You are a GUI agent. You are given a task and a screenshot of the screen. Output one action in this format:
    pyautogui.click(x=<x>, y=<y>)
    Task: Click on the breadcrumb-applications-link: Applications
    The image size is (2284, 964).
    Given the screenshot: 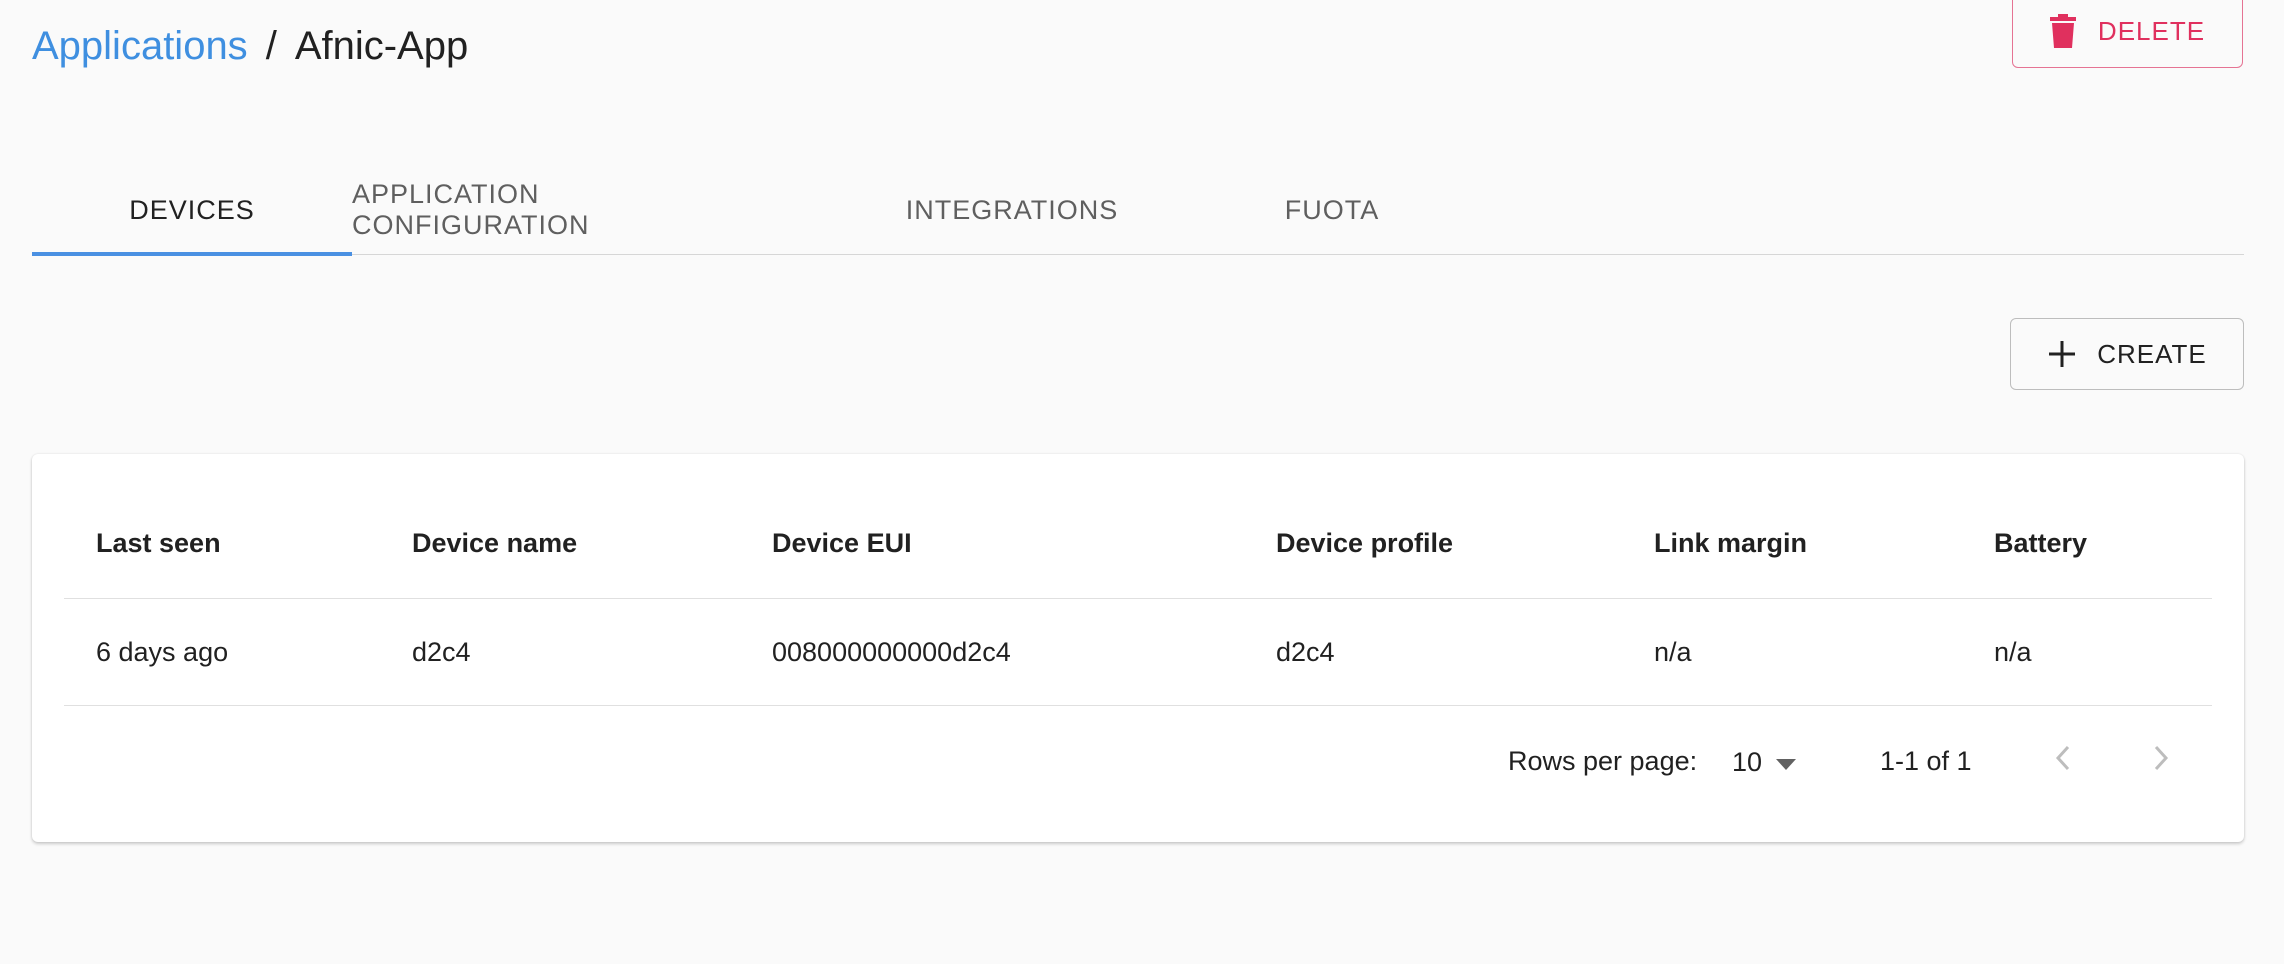 What is the action you would take?
    pyautogui.click(x=140, y=46)
    